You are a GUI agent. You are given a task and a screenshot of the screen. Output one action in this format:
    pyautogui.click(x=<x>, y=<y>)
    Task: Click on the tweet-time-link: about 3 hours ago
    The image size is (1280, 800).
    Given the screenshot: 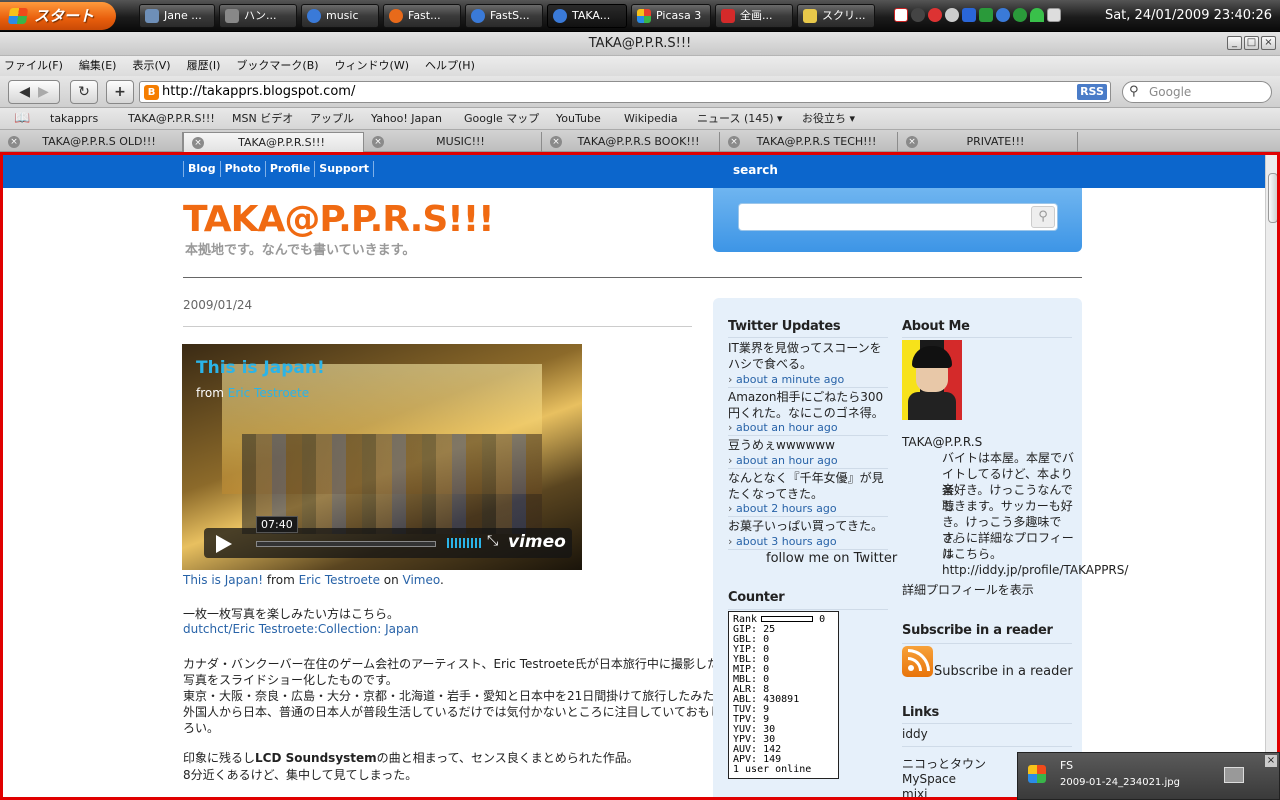 What is the action you would take?
    pyautogui.click(x=782, y=541)
    